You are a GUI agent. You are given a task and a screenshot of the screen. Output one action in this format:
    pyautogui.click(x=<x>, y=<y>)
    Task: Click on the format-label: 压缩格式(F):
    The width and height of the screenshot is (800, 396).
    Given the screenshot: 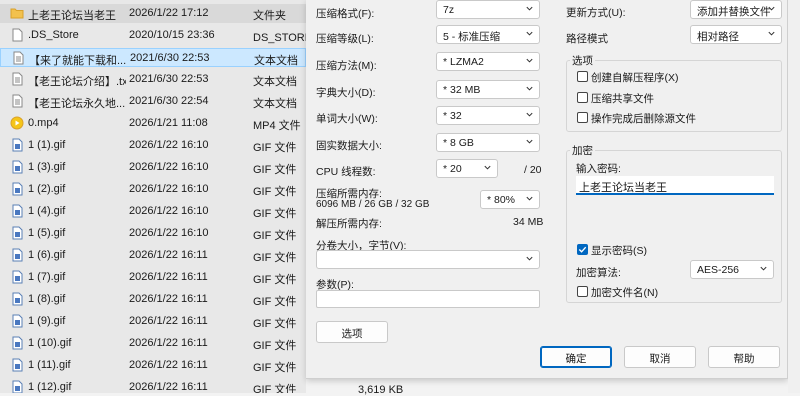 What is the action you would take?
    pyautogui.click(x=345, y=14)
    